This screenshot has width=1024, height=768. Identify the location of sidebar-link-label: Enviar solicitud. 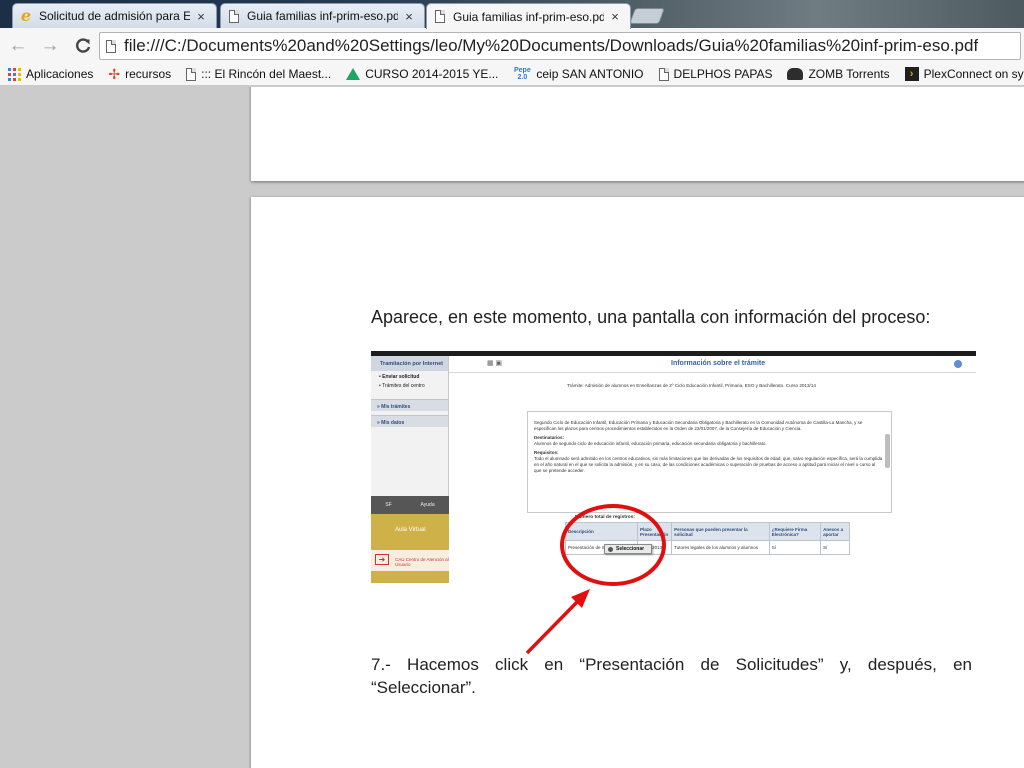
(401, 377).